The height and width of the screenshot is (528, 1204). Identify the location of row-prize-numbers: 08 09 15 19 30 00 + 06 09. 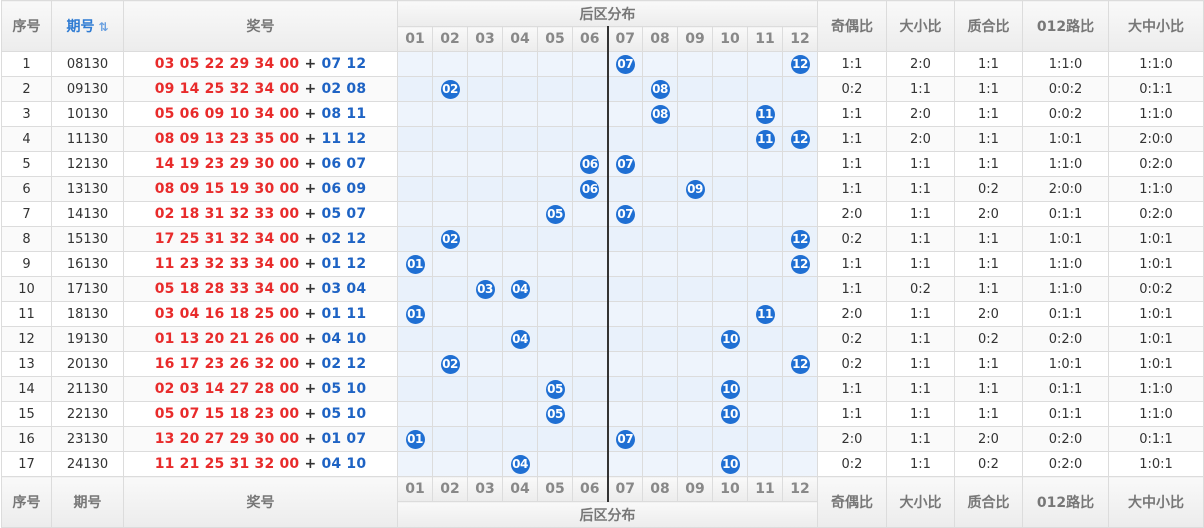
(260, 189).